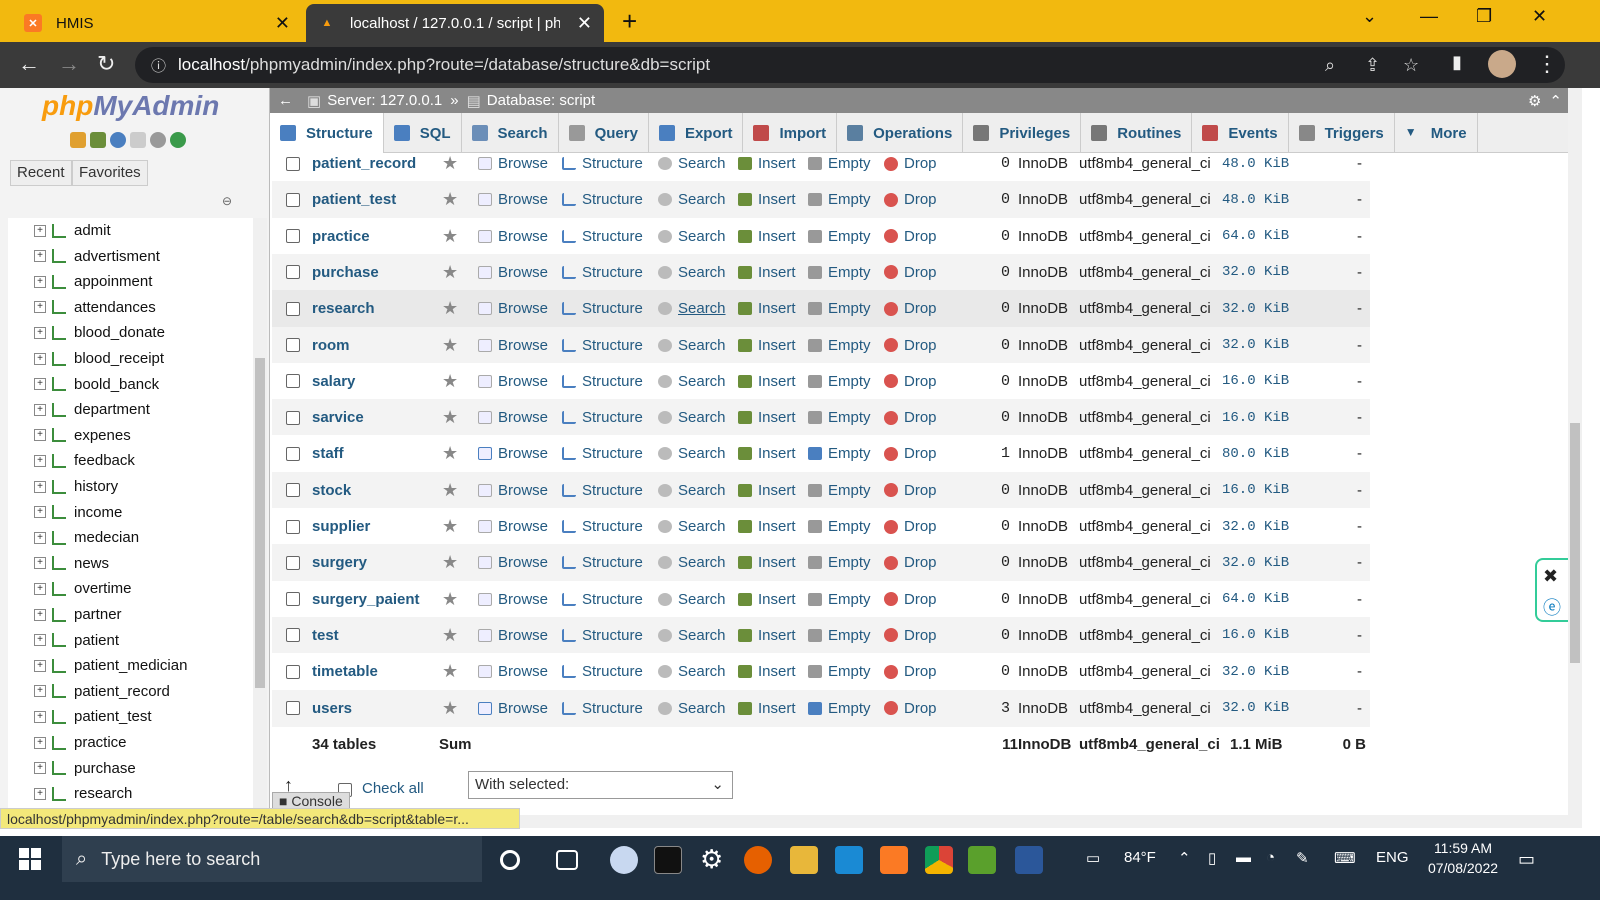 This screenshot has height=900, width=1600. Describe the element at coordinates (345, 671) in the screenshot. I see `table-name-link: timetable` at that location.